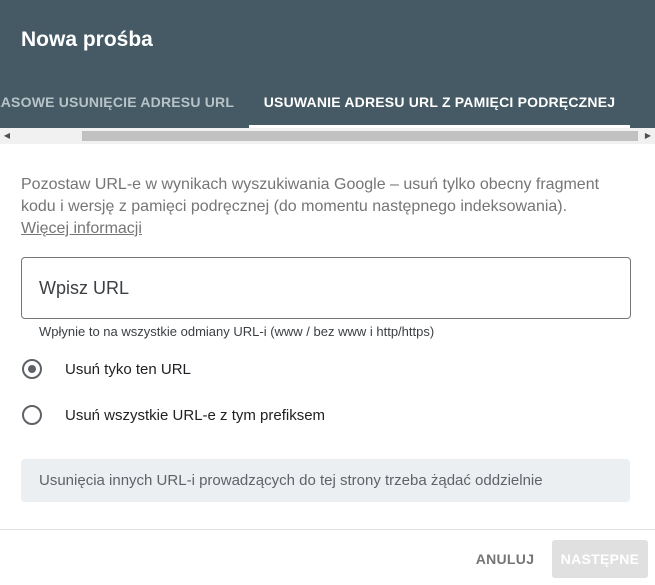  I want to click on tab-clear-cached-url: USUWANIE ADRESU URL Z PAMIĘCI PODRĘCZNEJ, so click(439, 103).